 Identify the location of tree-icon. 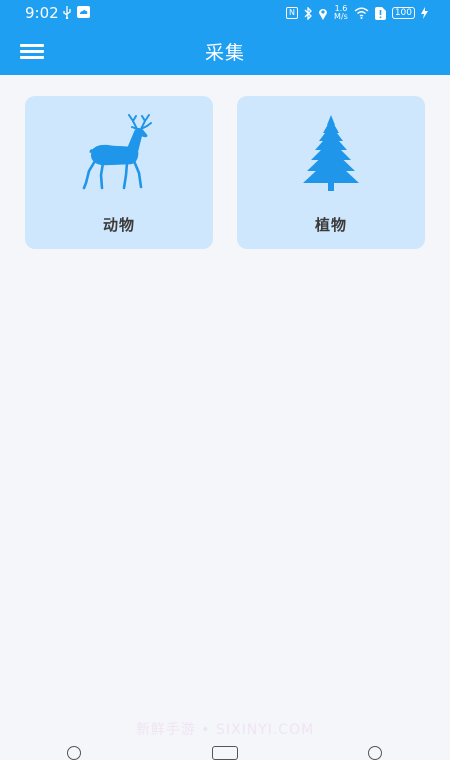
(331, 153).